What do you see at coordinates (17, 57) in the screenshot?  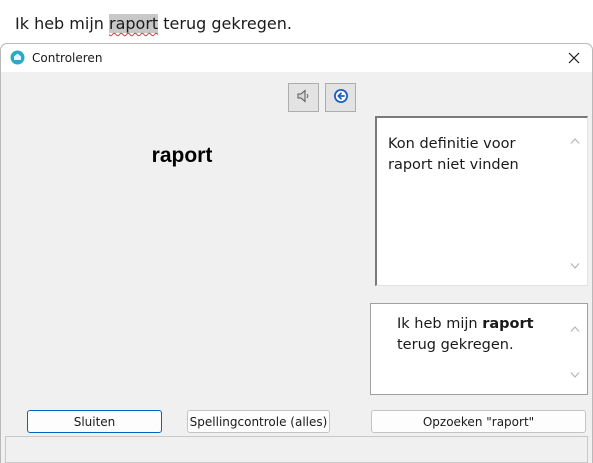 I see `app-icon` at bounding box center [17, 57].